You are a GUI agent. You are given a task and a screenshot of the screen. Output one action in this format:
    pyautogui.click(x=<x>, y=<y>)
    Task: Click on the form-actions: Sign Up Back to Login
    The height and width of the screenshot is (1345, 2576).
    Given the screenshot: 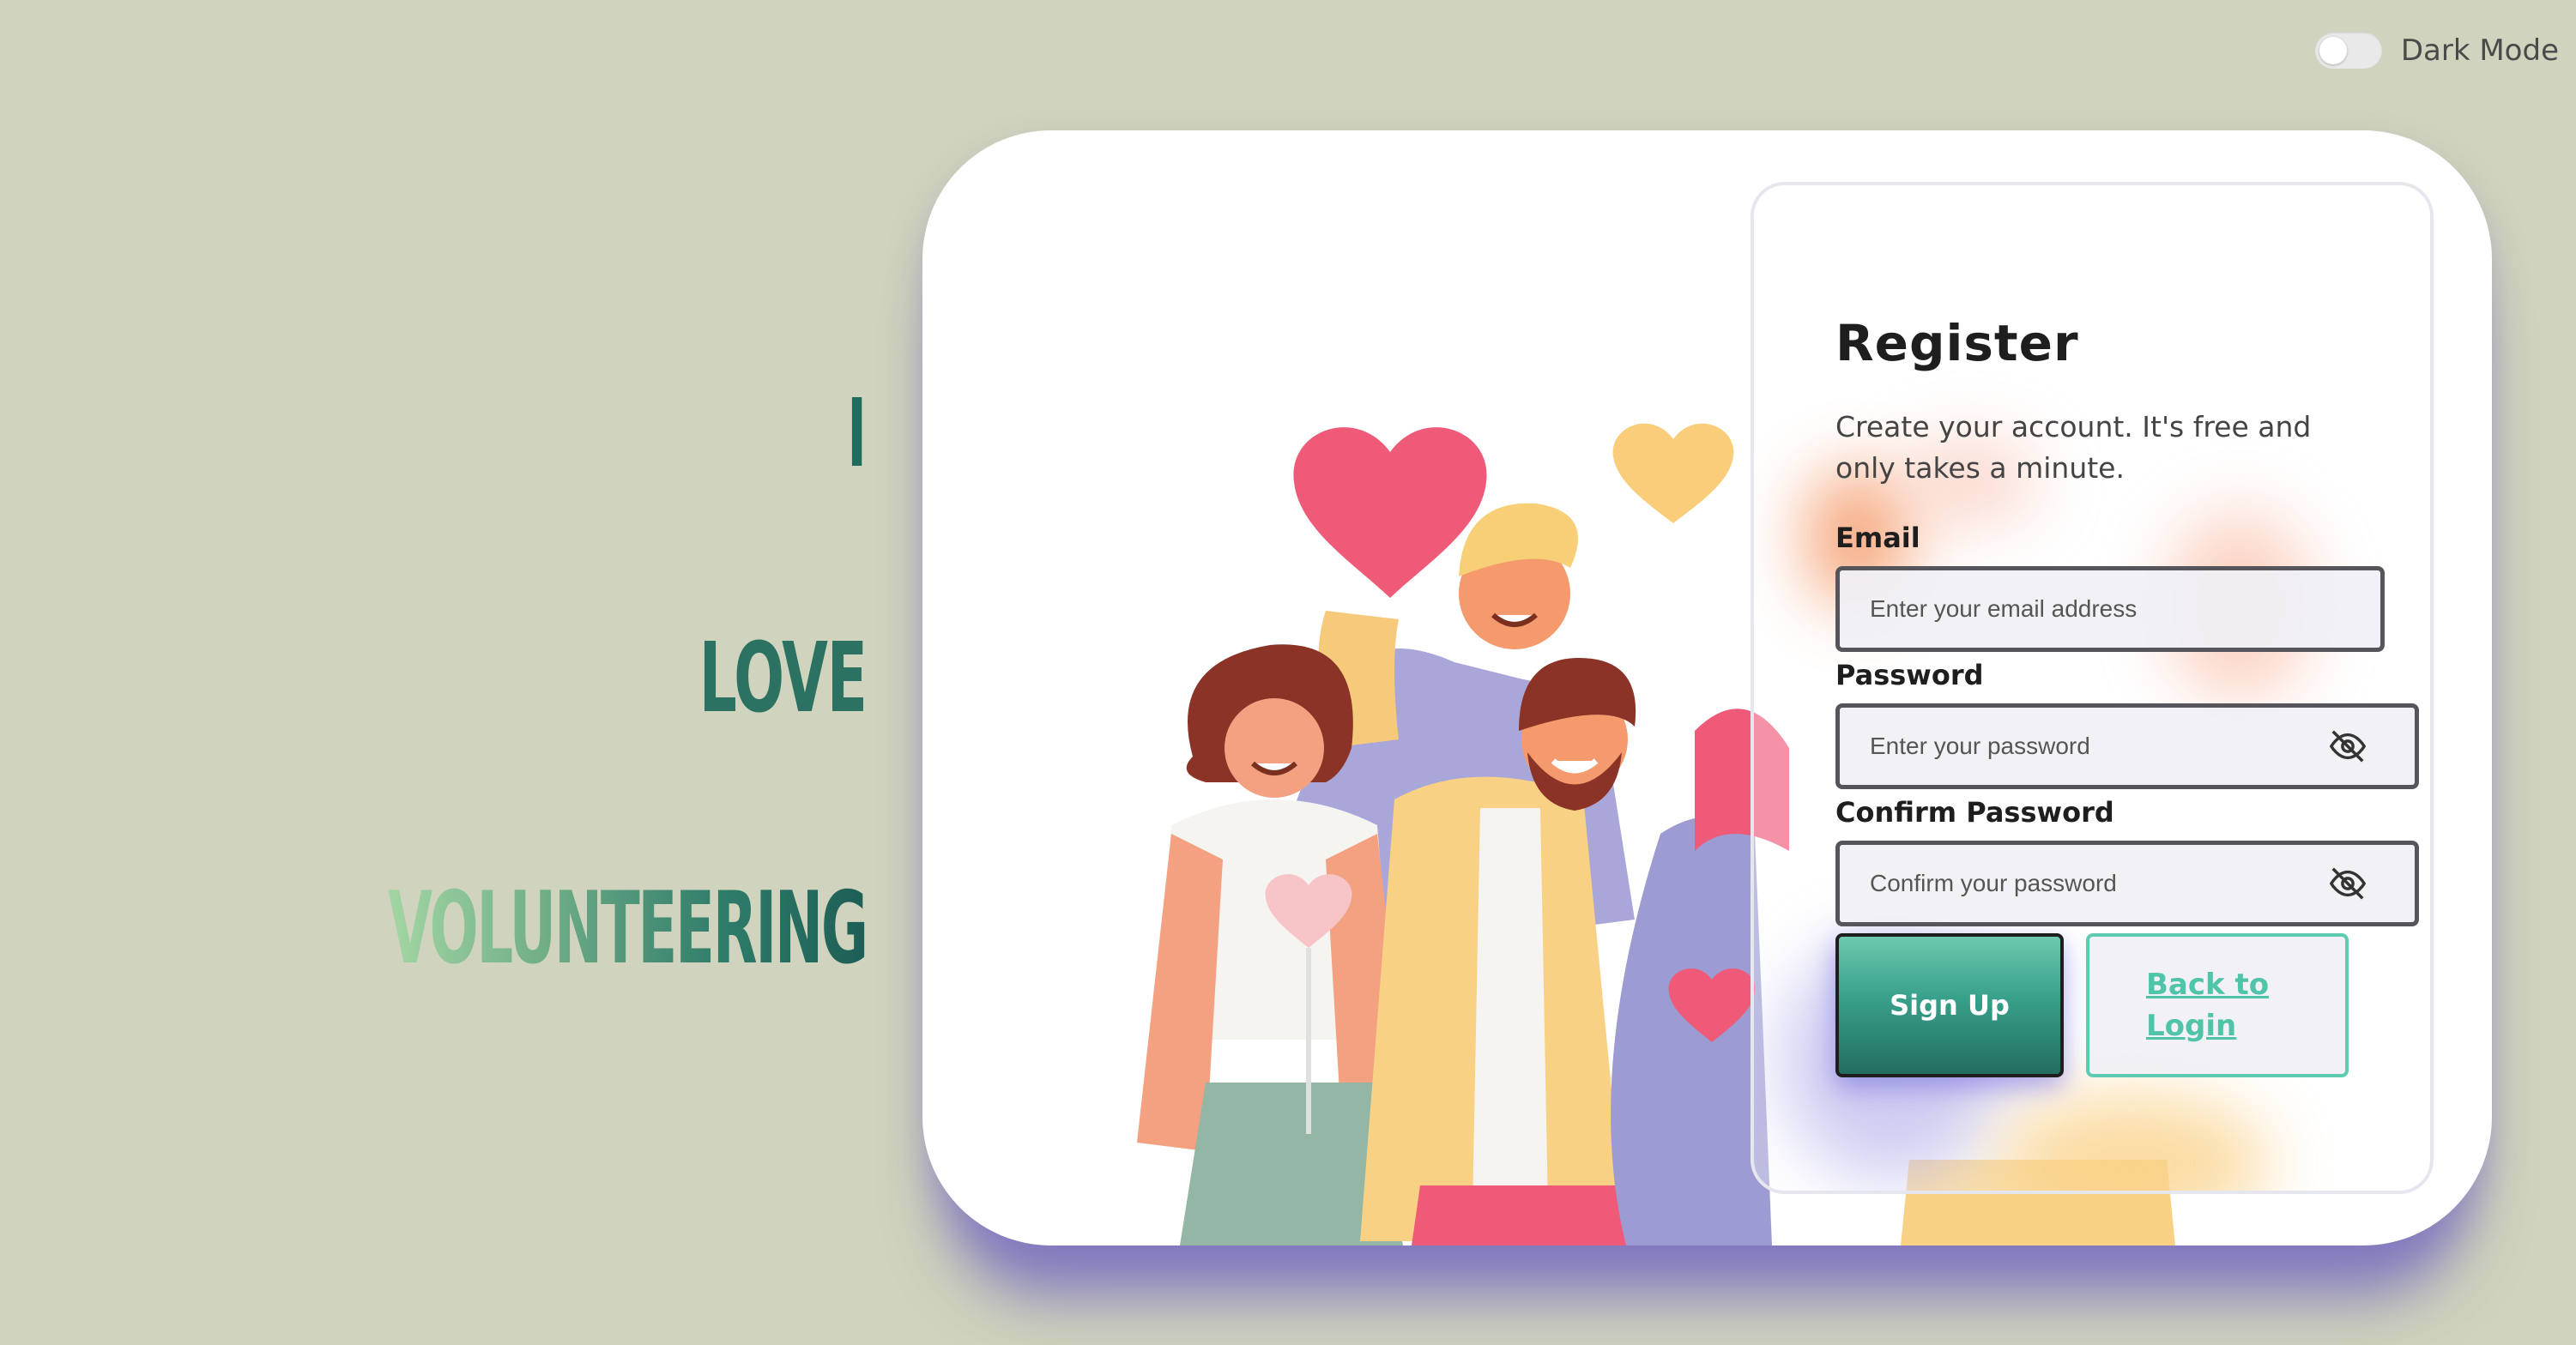 What is the action you would take?
    pyautogui.click(x=2127, y=1005)
    